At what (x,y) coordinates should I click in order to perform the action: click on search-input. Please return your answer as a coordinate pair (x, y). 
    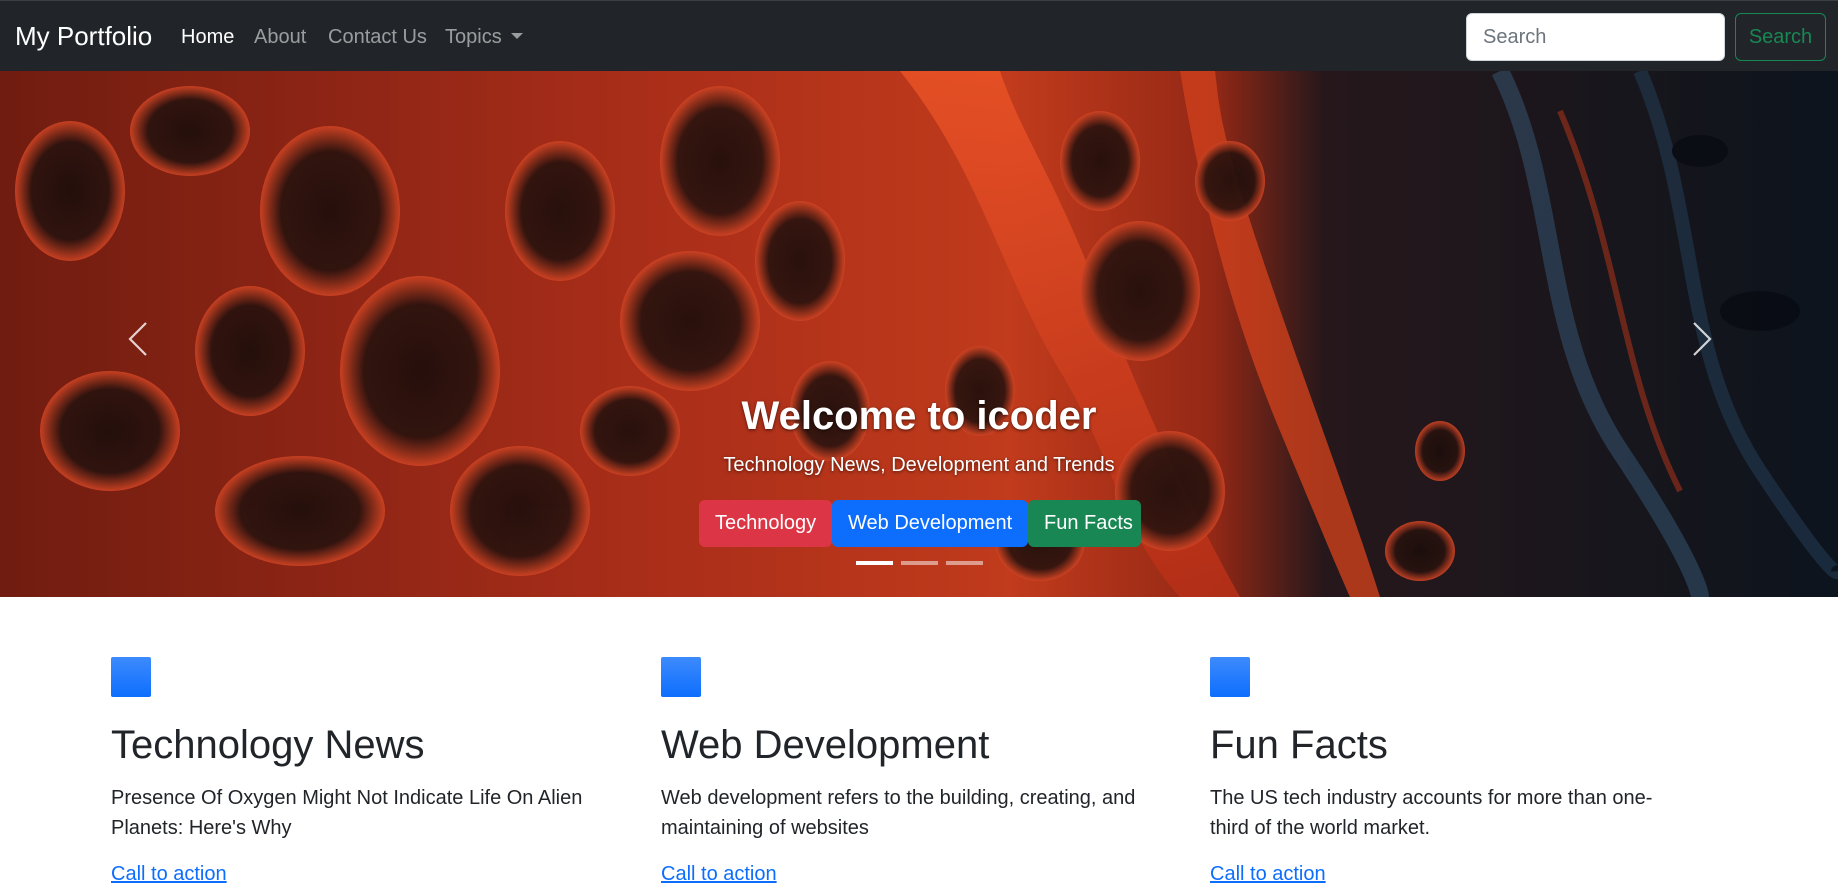
    Looking at the image, I should click on (1595, 37).